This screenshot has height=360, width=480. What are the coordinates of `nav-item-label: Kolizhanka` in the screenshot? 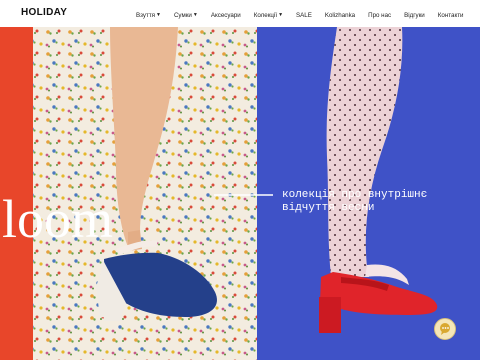 It's located at (340, 15).